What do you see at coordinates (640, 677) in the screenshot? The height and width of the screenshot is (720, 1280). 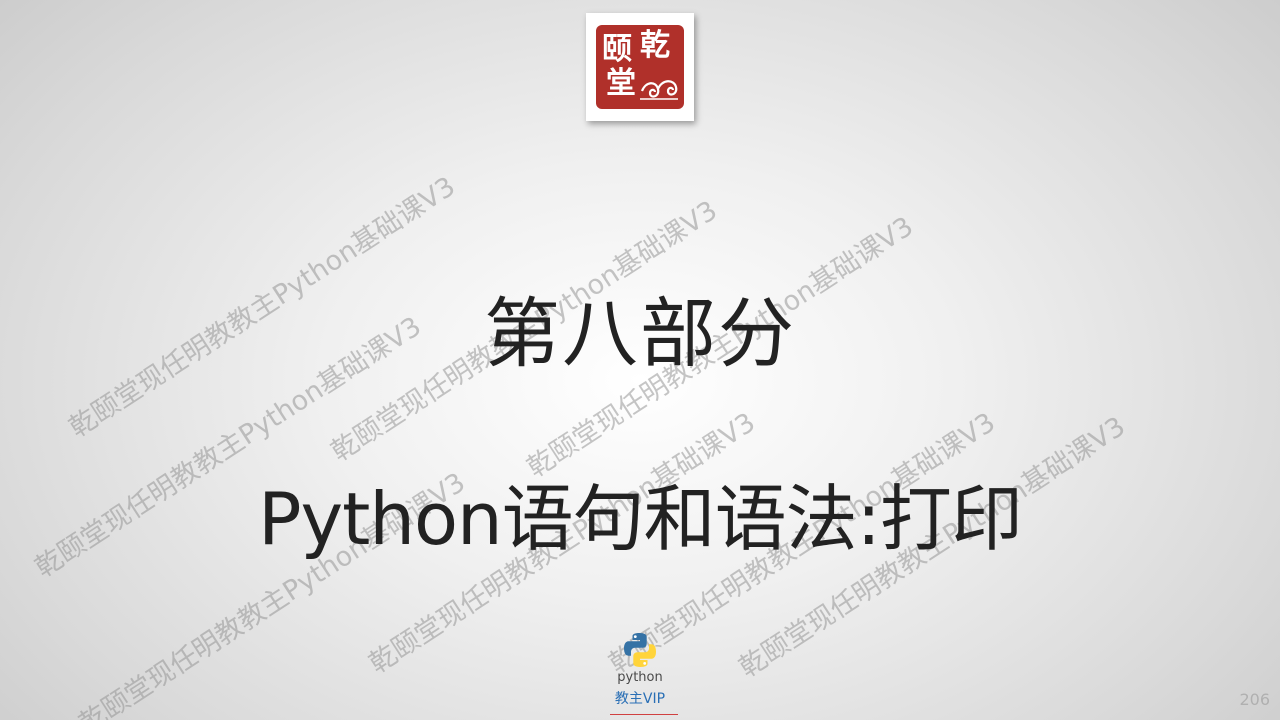 I see `python-word: python` at bounding box center [640, 677].